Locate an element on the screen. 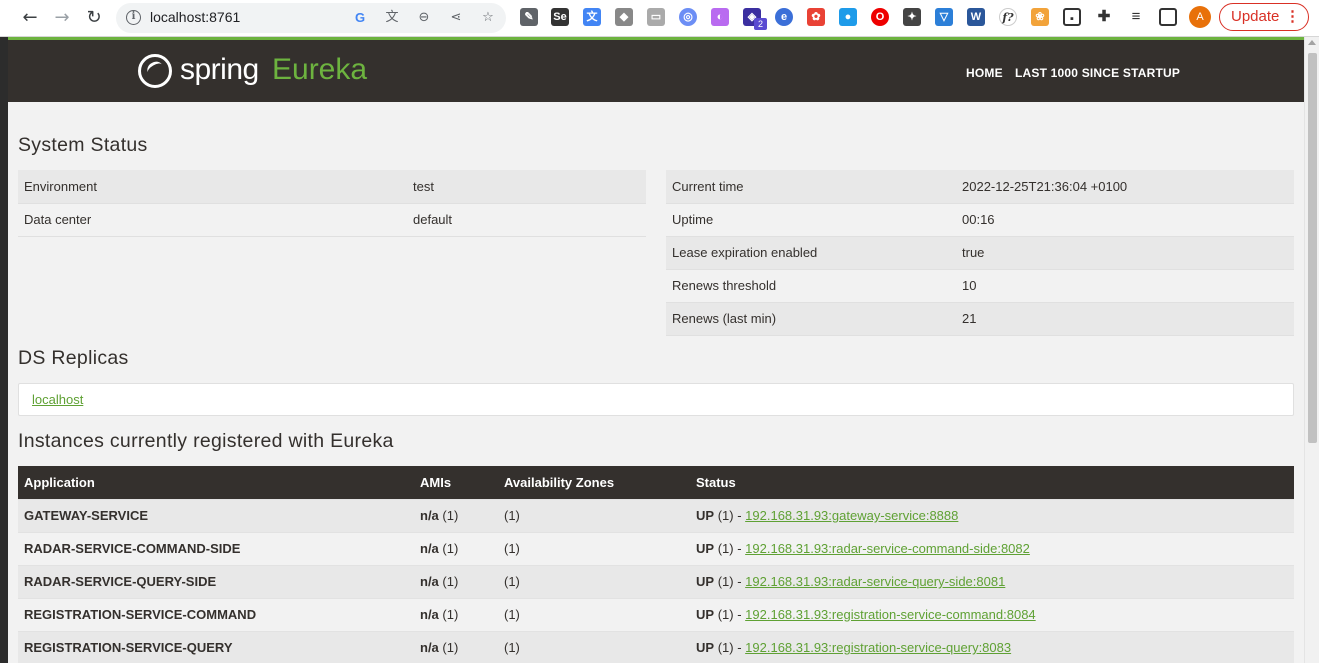 This screenshot has height=663, width=1319. back-arrow-icon: ← is located at coordinates (30, 18).